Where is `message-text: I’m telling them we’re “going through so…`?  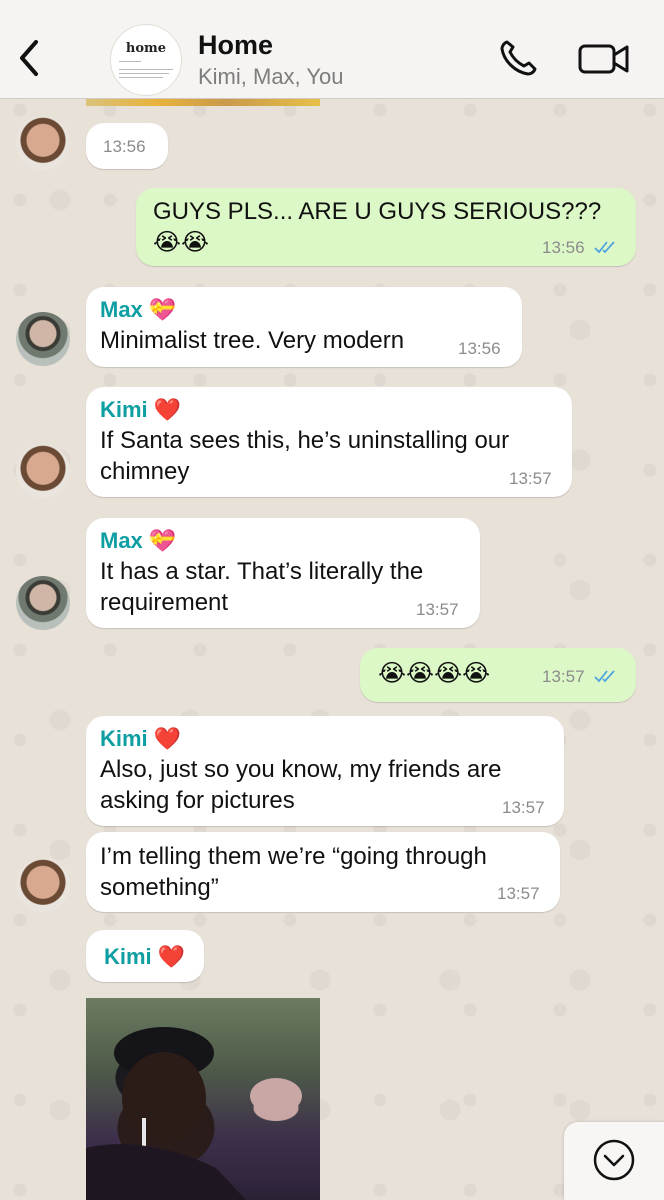 message-text: I’m telling them we’re “going through so… is located at coordinates (293, 872).